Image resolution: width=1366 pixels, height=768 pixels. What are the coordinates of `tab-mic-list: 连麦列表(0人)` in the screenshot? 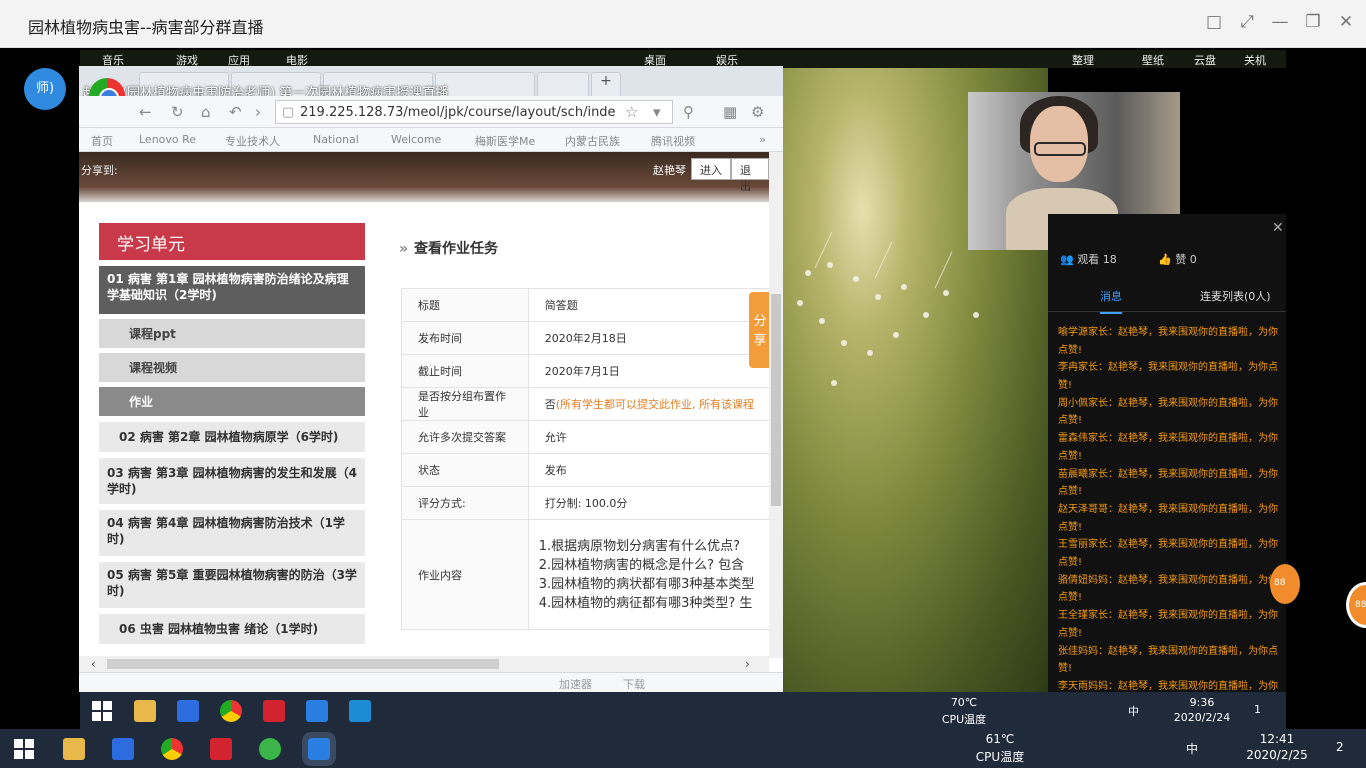 It's located at (1235, 296).